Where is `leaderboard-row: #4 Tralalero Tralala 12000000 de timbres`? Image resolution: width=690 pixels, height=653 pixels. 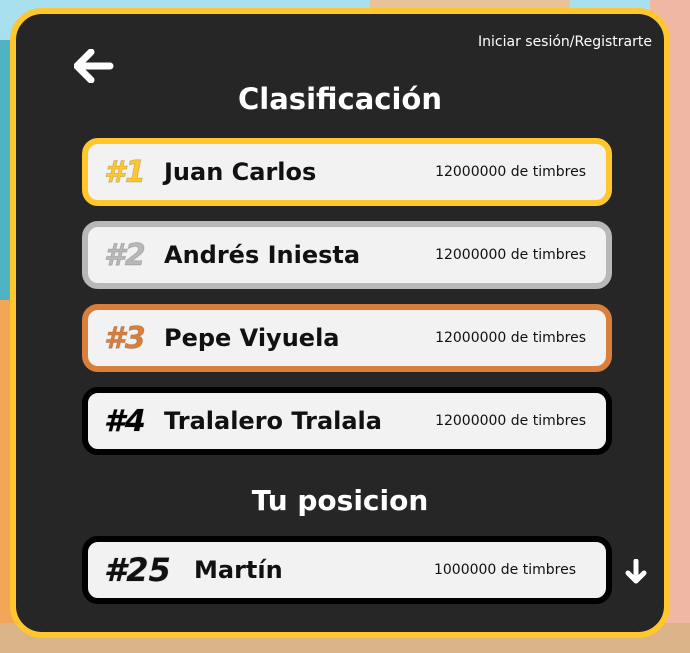 leaderboard-row: #4 Tralalero Tralala 12000000 de timbres is located at coordinates (347, 421).